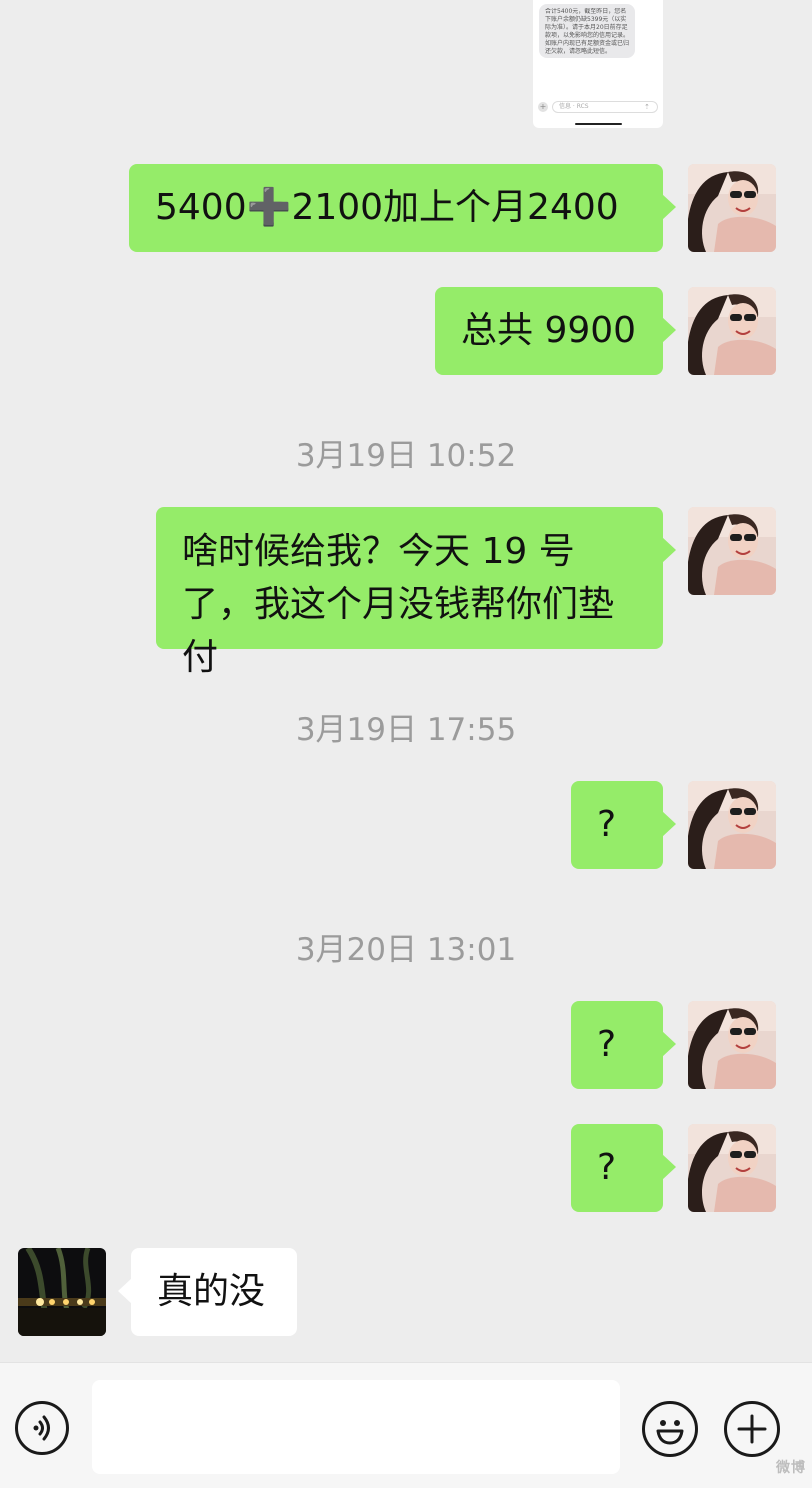 This screenshot has height=1488, width=812. I want to click on input-toolbar: 微博, so click(406, 1425).